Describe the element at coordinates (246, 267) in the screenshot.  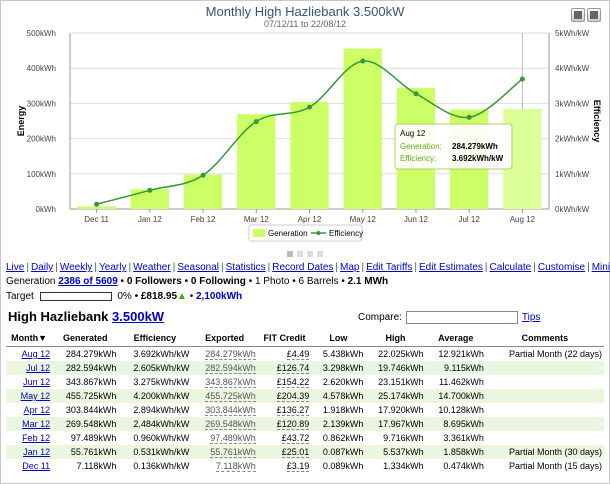
I see `nav-link-statistics: Statistics` at that location.